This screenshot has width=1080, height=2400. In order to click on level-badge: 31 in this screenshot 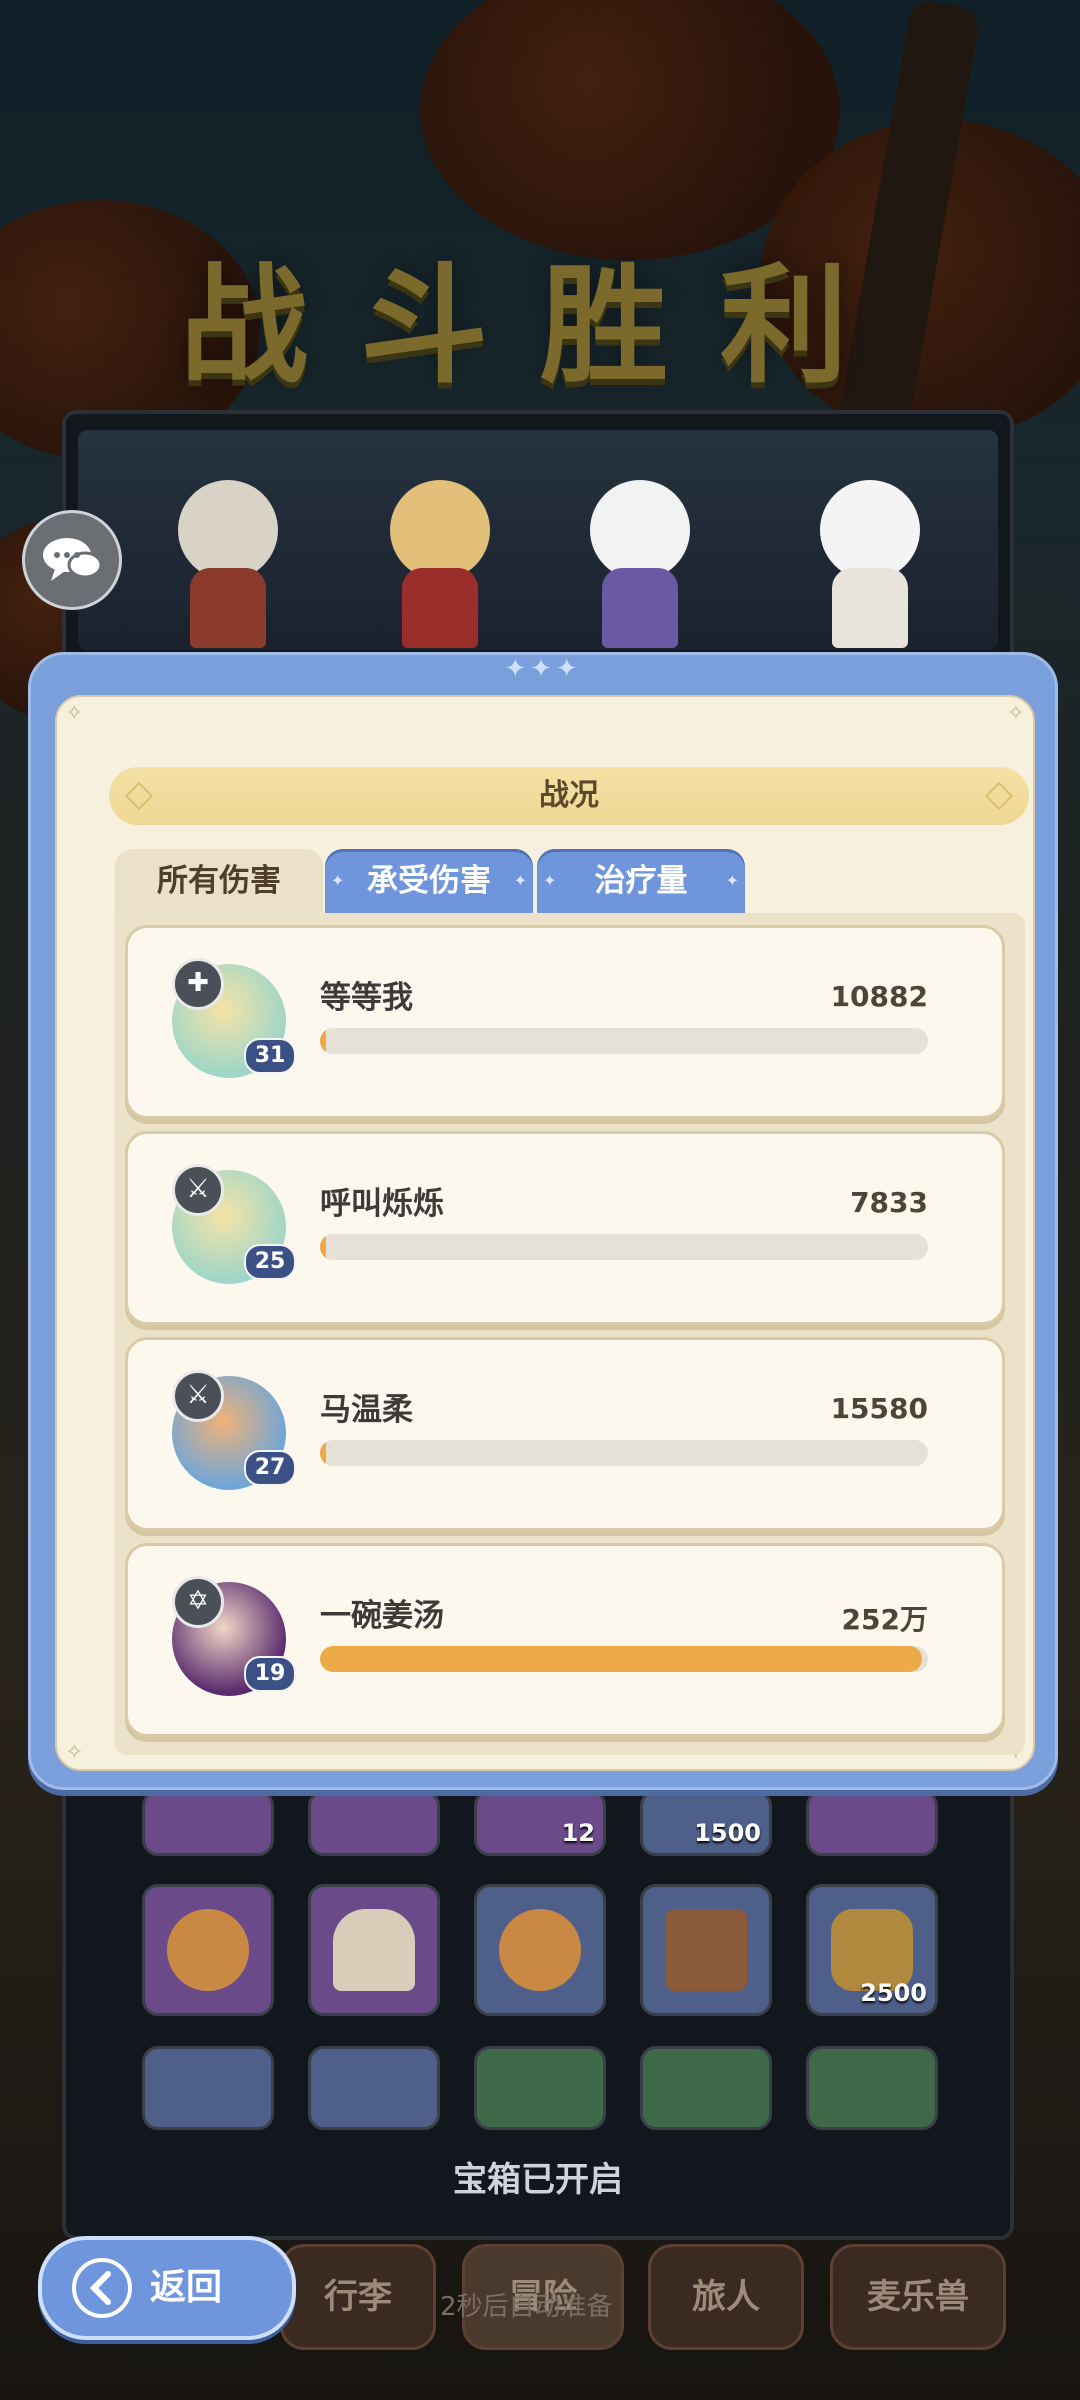, I will do `click(270, 1056)`.